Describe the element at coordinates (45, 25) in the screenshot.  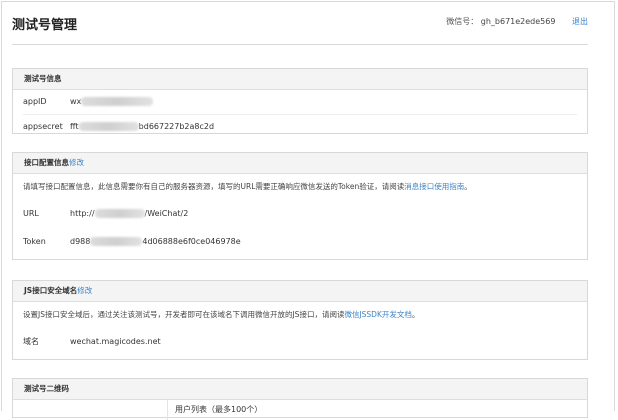
I see `page-title: 测试号管理` at that location.